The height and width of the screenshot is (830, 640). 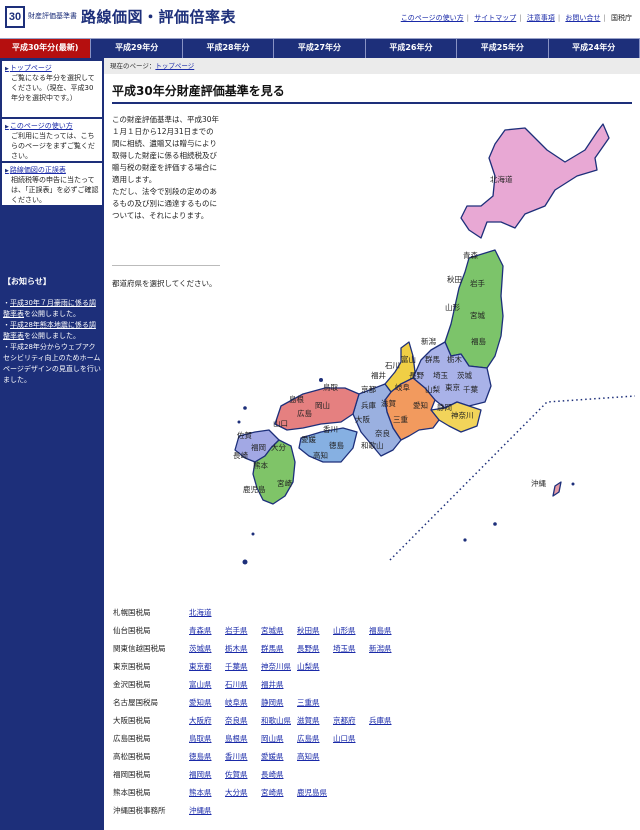 I want to click on map-label: 山梨, so click(x=432, y=389).